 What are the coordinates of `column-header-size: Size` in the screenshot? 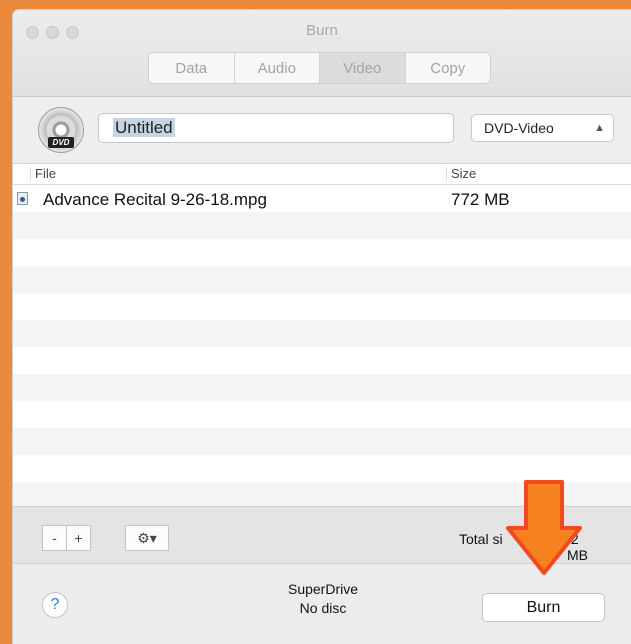 It's located at (463, 173).